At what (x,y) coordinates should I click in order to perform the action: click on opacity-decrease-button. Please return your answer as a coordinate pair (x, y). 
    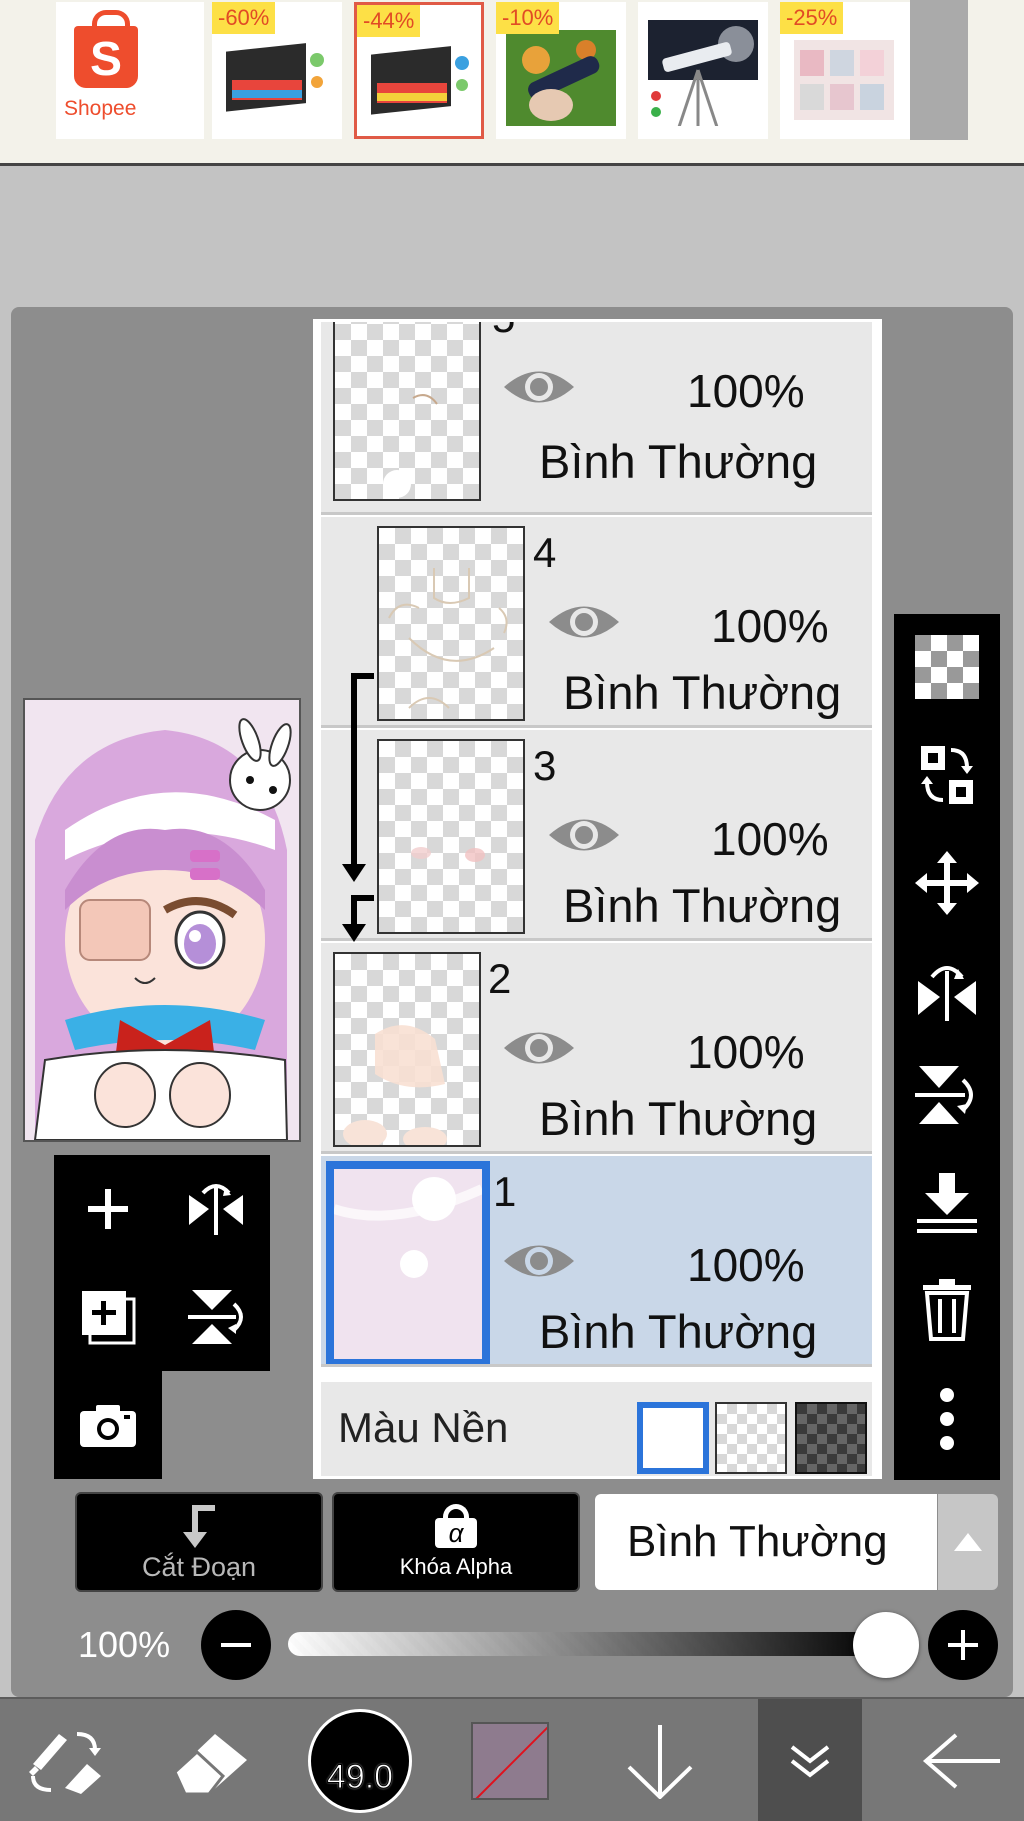
    Looking at the image, I should click on (236, 1645).